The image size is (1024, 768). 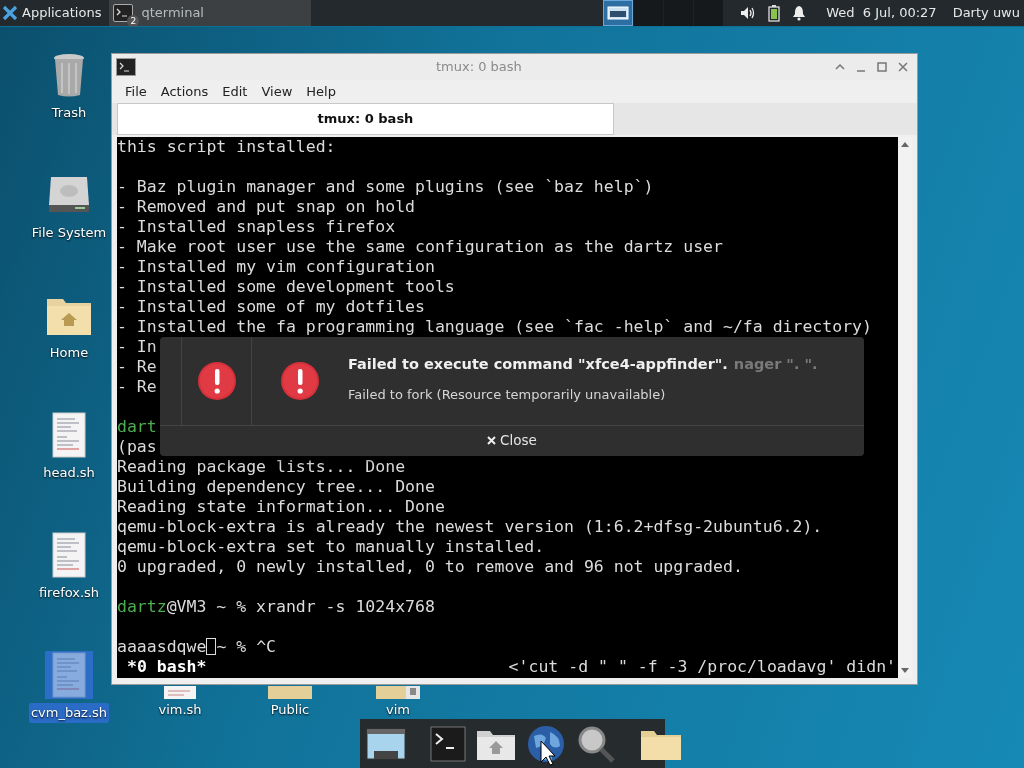 I want to click on desktop-icon-label: cvm_baz.sh, so click(x=69, y=713).